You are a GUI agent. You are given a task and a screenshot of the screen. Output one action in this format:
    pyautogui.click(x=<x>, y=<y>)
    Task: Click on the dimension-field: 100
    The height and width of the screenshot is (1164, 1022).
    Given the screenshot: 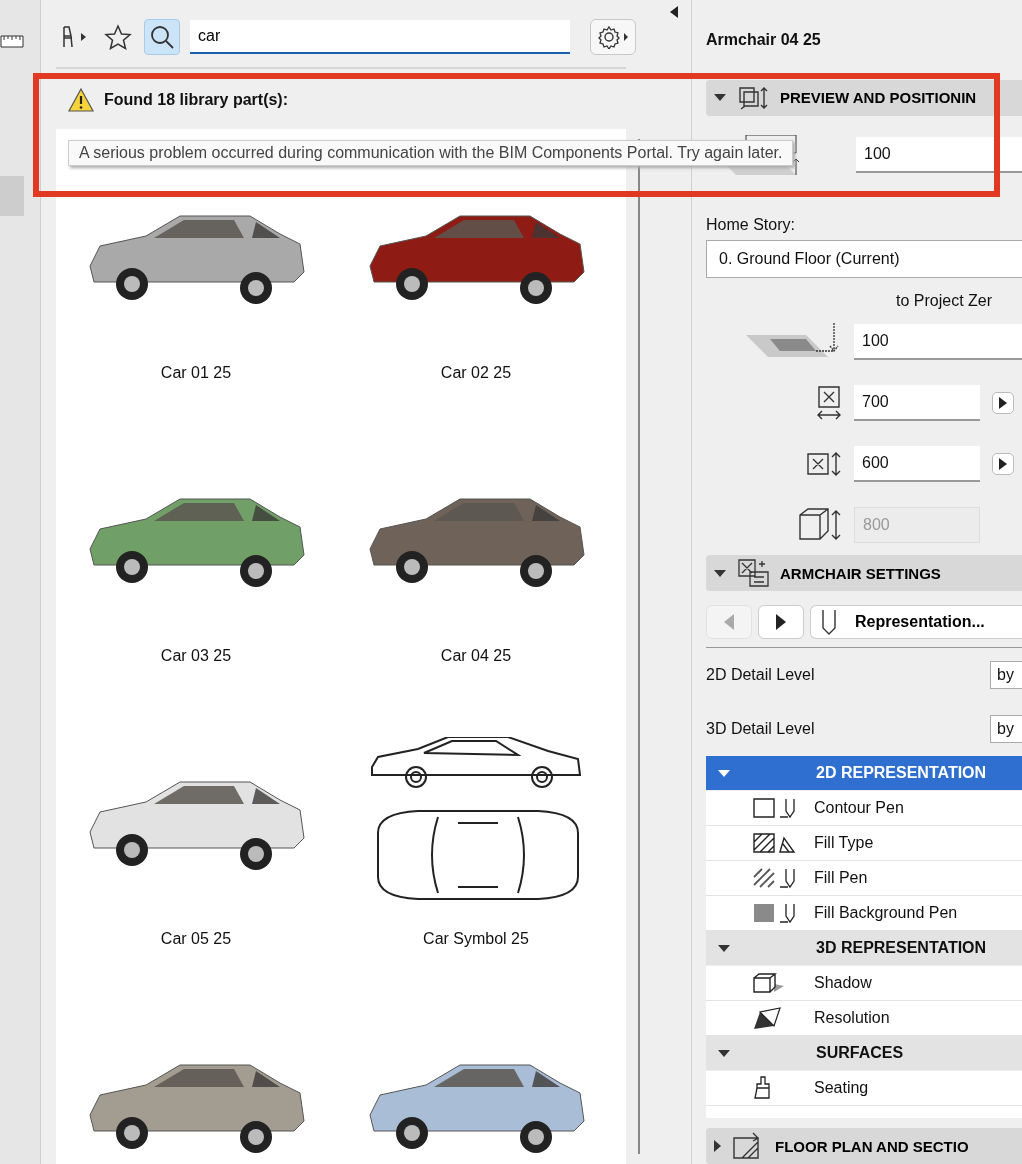 What is the action you would take?
    pyautogui.click(x=938, y=342)
    